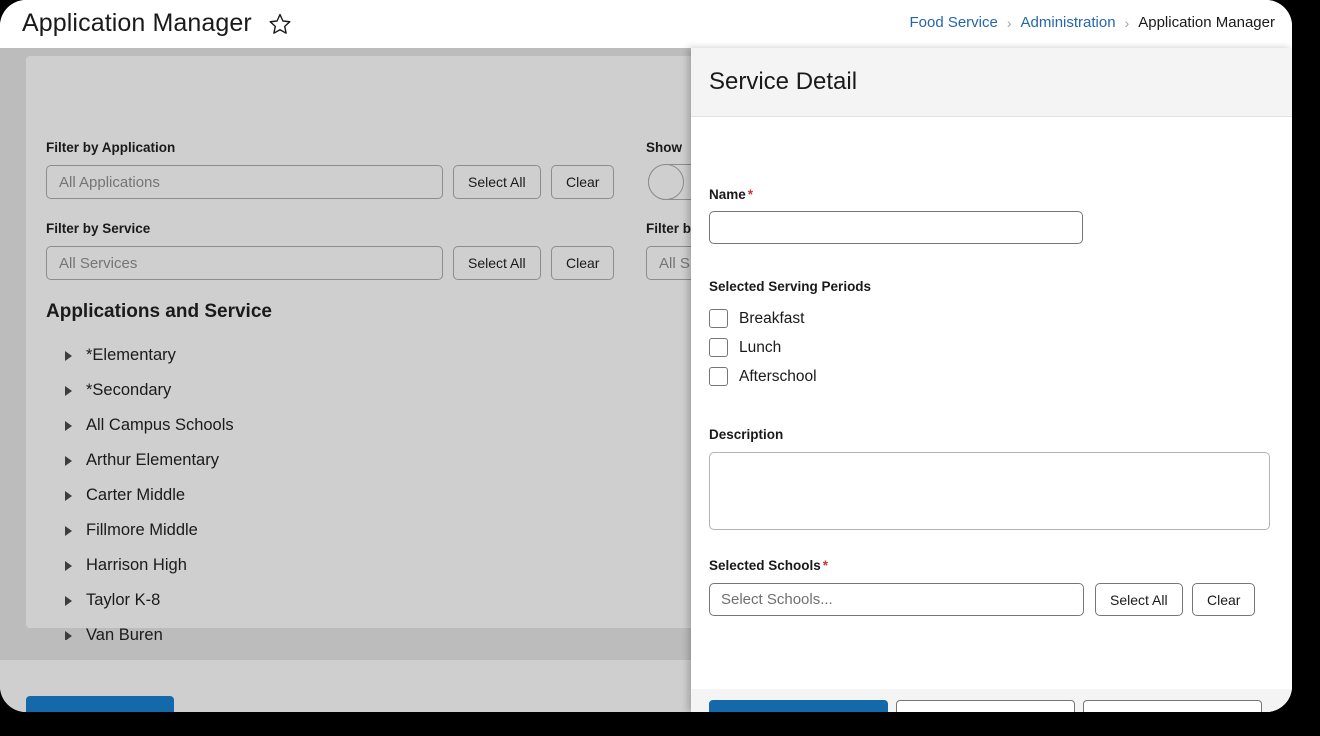 This screenshot has width=1320, height=736. I want to click on breadcrumb-item-application-manager: Application Manager, so click(1206, 22).